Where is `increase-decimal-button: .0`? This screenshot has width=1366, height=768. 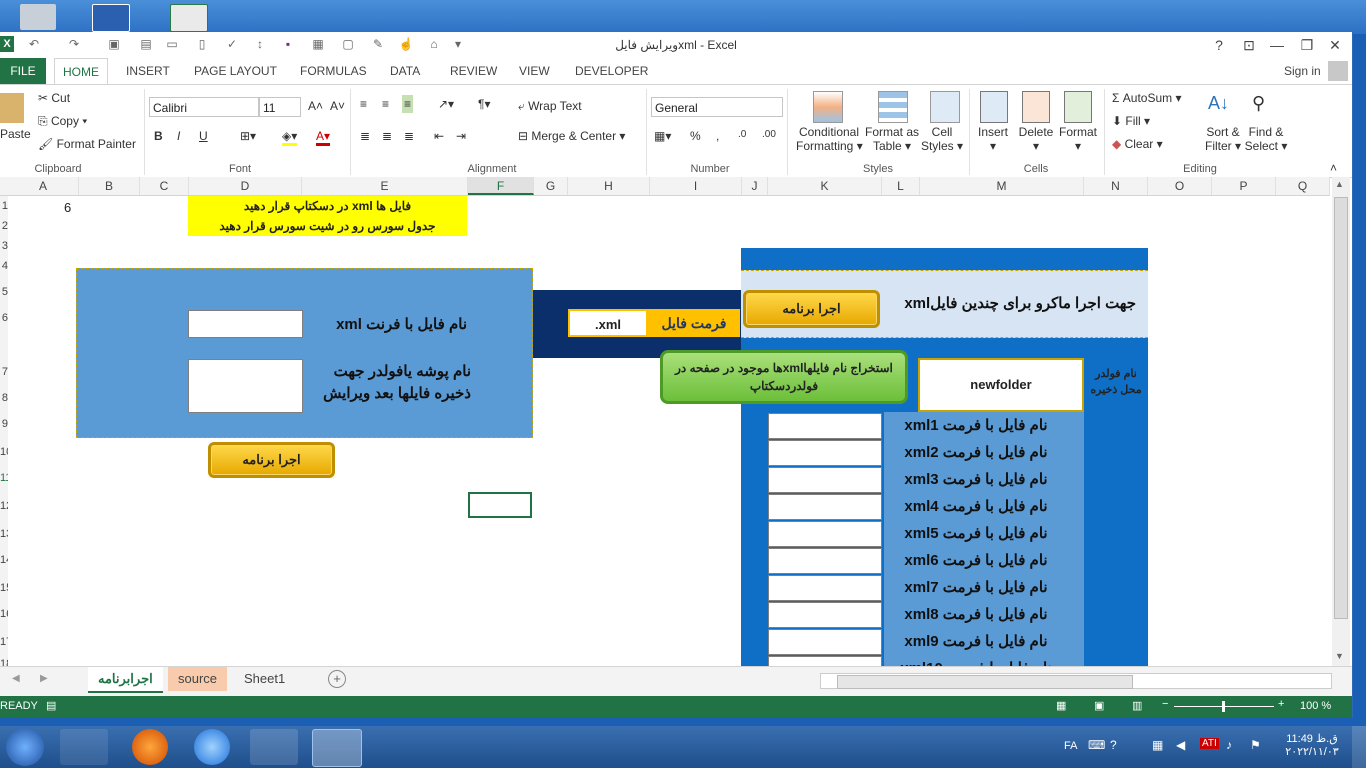 increase-decimal-button: .0 is located at coordinates (742, 134).